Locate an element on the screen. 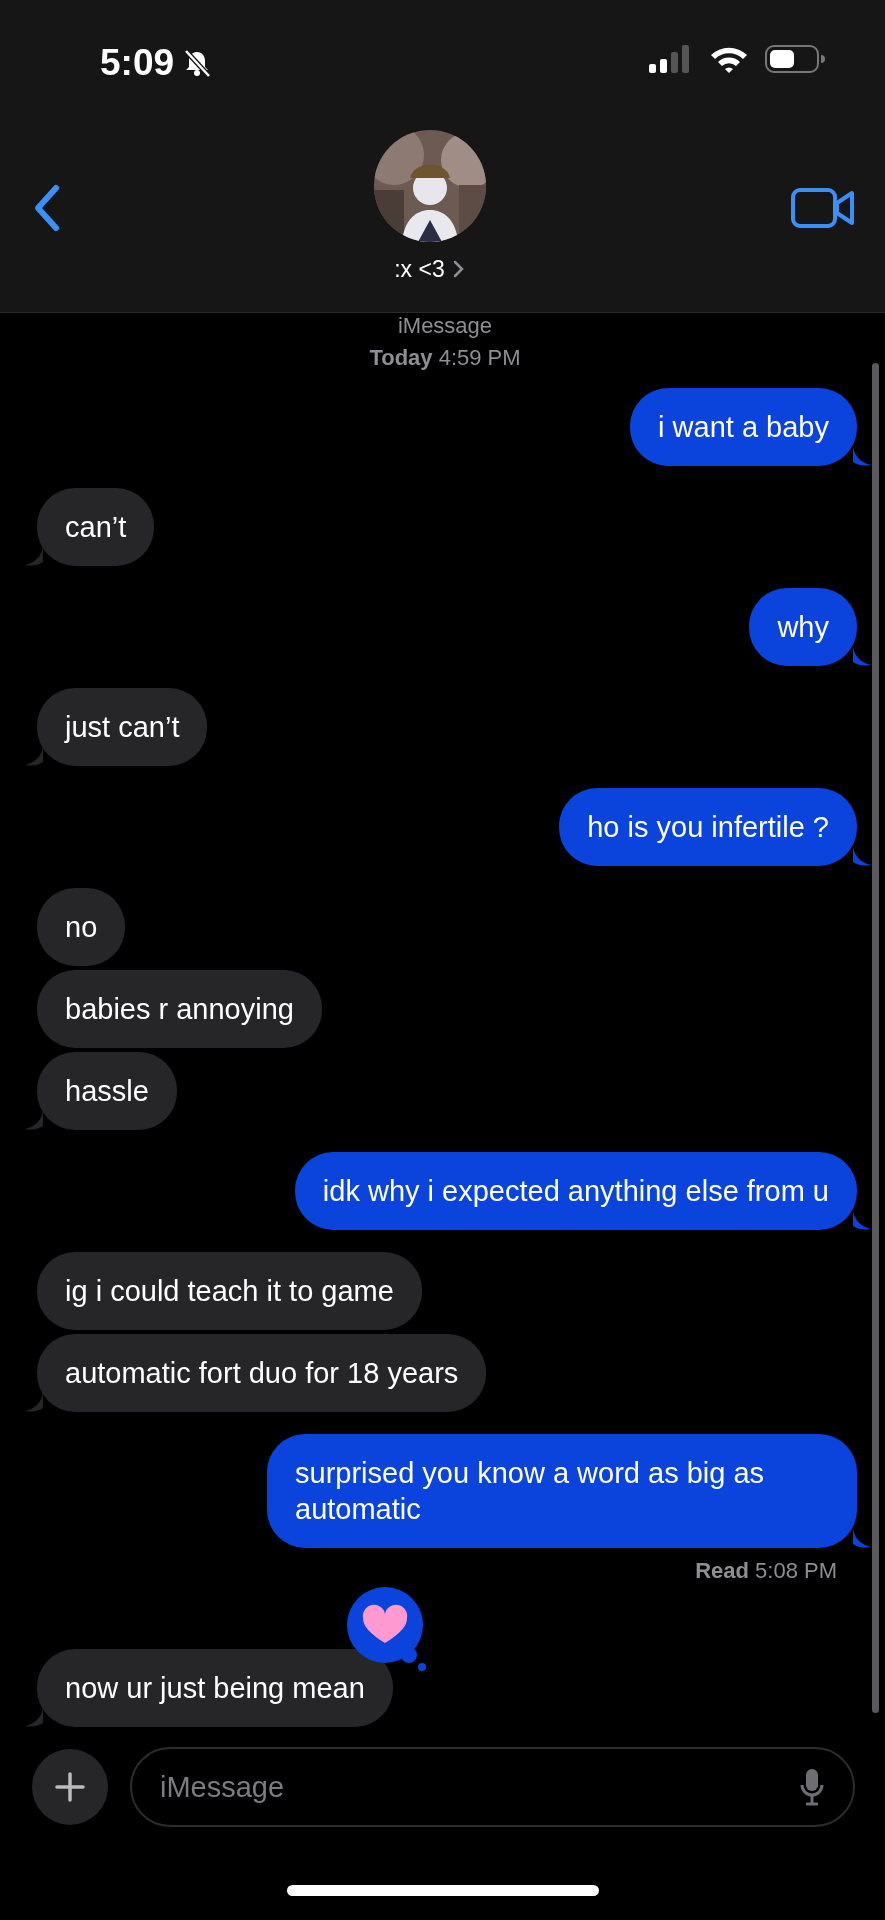 Image resolution: width=885 pixels, height=1920 pixels. sent-message: idk why i expected anything else from u is located at coordinates (575, 1191).